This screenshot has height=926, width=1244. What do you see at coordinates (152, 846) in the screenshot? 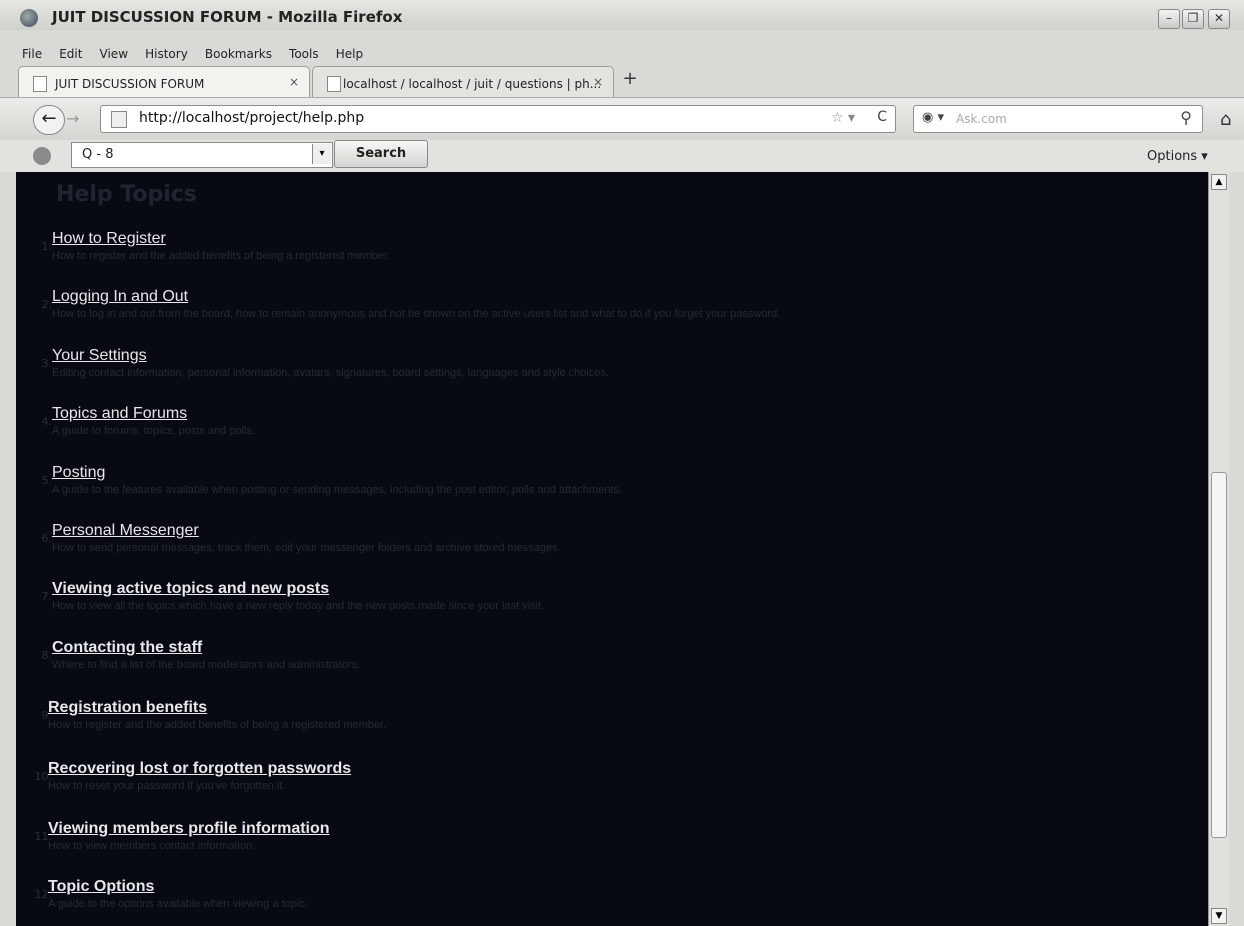
I see `topic-description: How to view members contact information.` at bounding box center [152, 846].